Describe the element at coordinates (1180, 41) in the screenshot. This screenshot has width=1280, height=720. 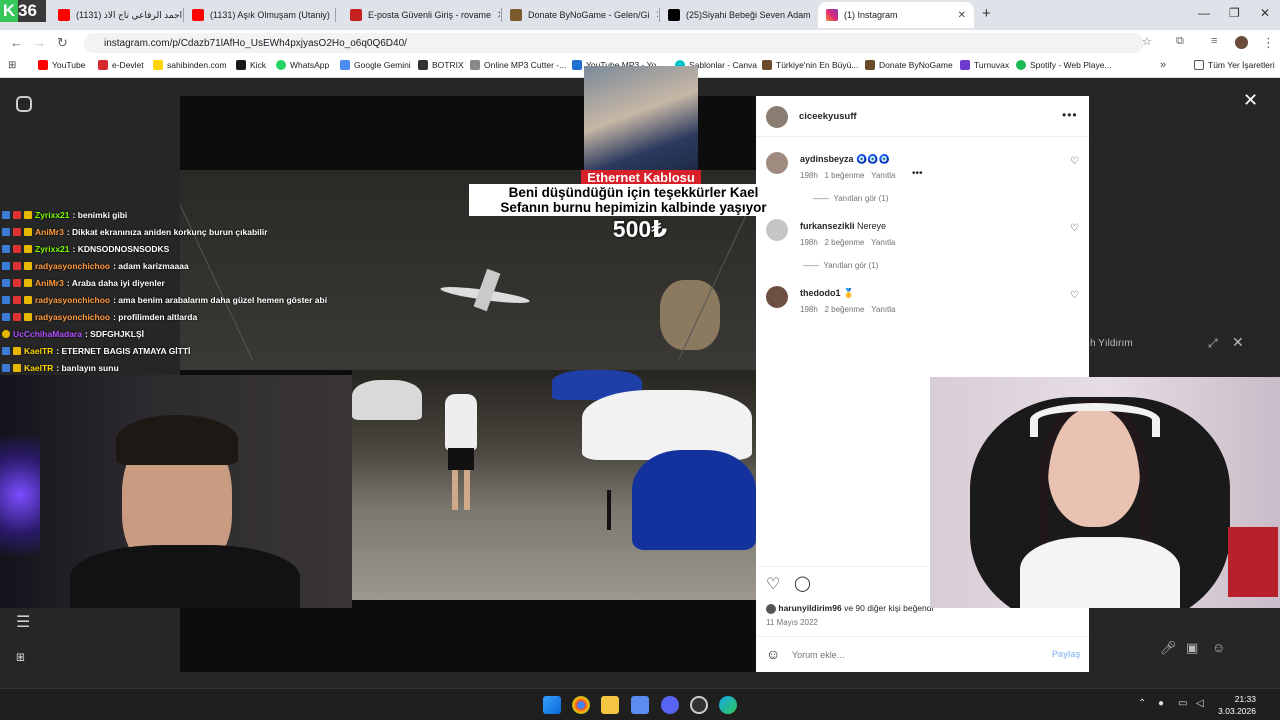
I see `extensions-icon: ⧉` at that location.